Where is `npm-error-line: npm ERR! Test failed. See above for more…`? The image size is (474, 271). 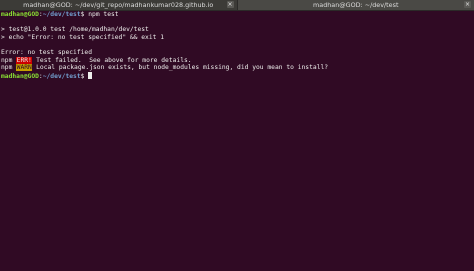 npm-error-line: npm ERR! Test failed. See above for more… is located at coordinates (237, 60).